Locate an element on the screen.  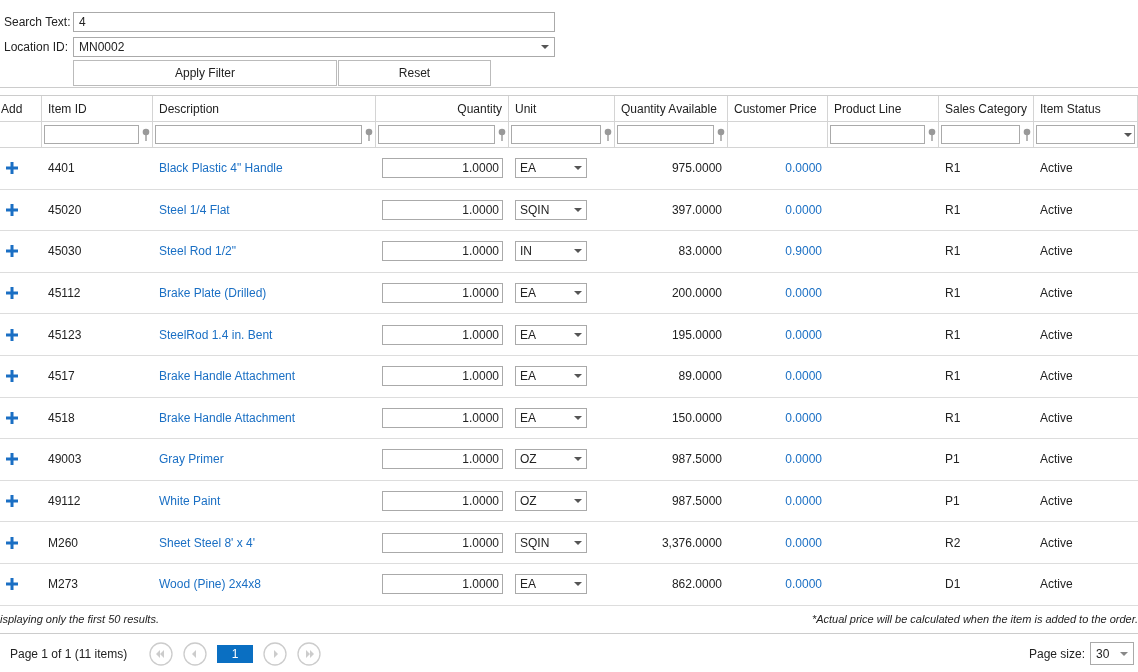
column-header: Quantity Available is located at coordinates (671, 109).